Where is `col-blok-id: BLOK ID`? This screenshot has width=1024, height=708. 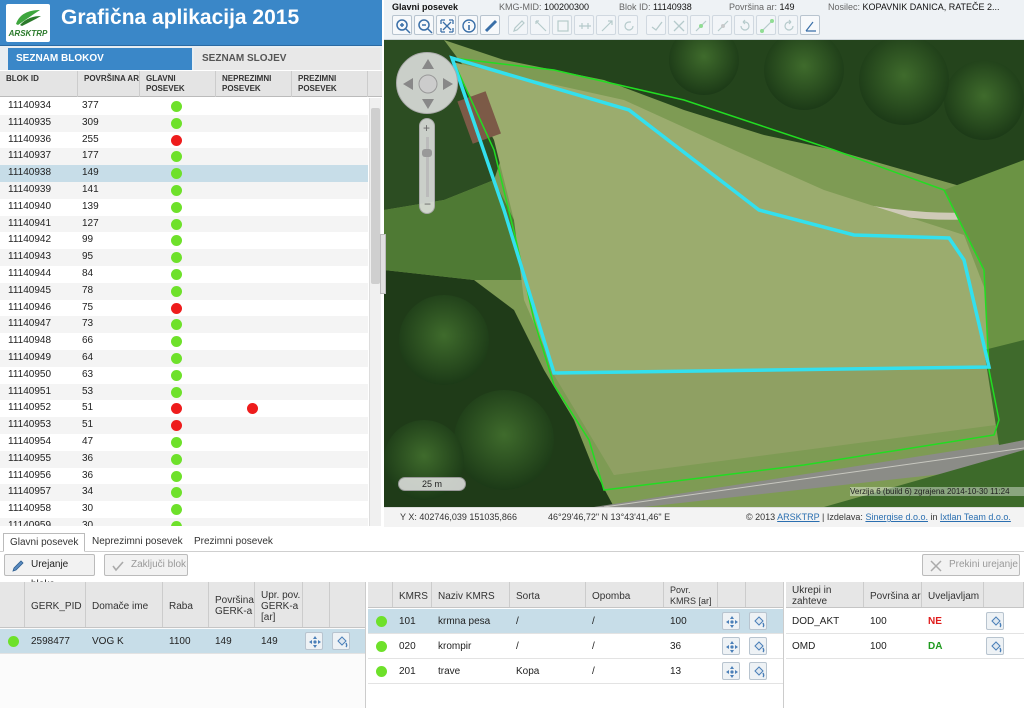 col-blok-id: BLOK ID is located at coordinates (39, 84).